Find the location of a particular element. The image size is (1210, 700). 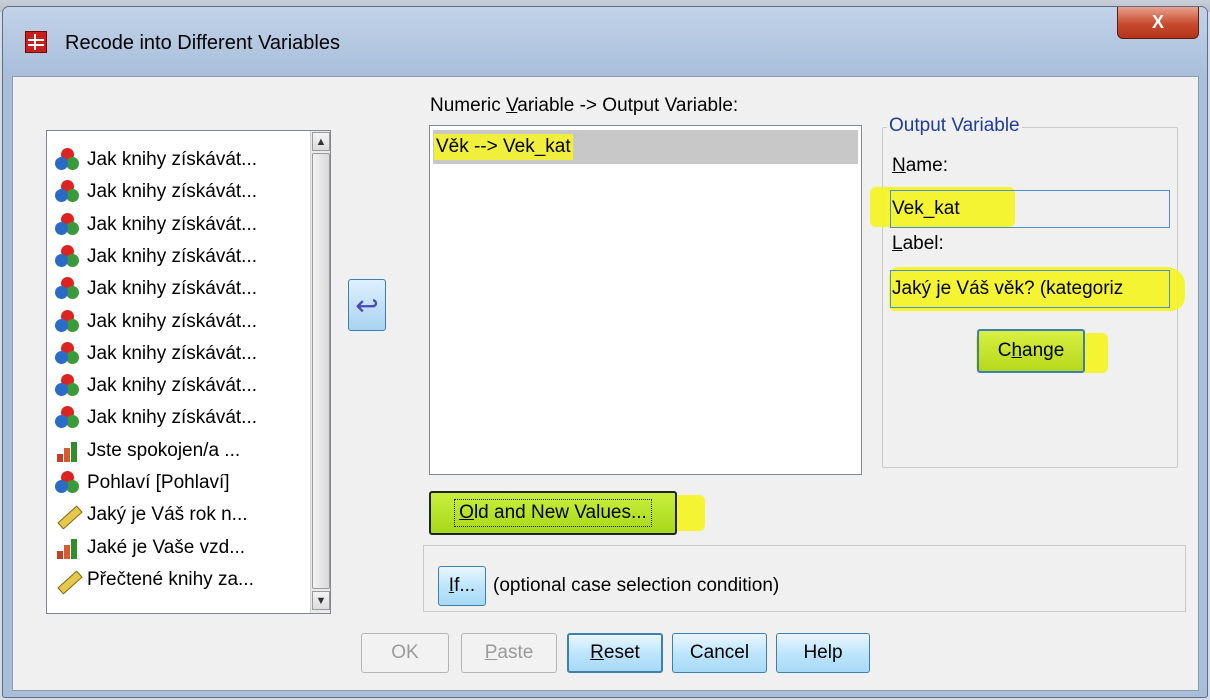

scroll-thumb is located at coordinates (321, 371).